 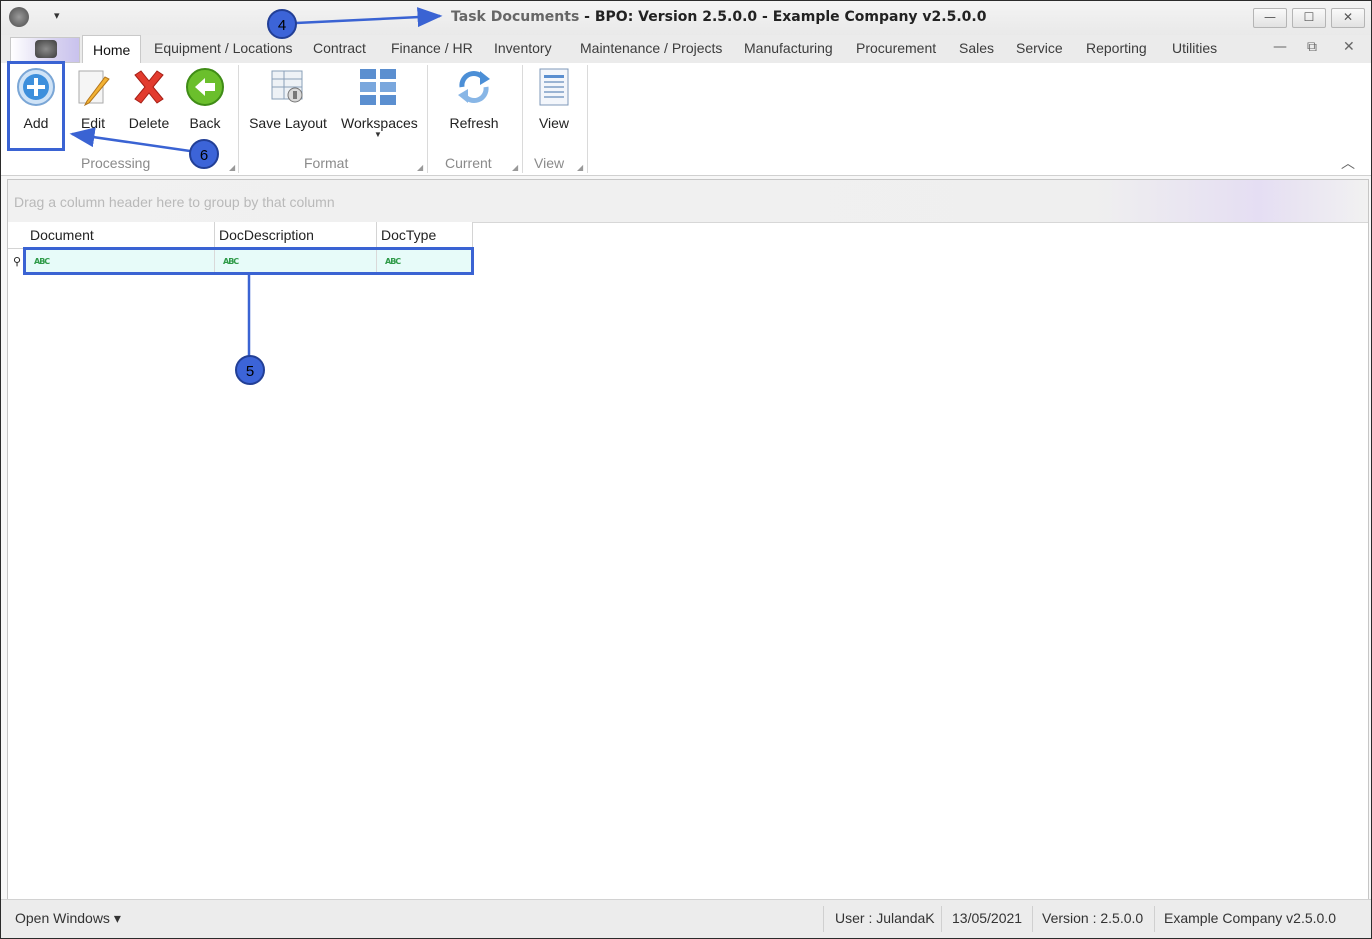 What do you see at coordinates (57, 15) in the screenshot?
I see `quick-access-dropdown: ▾` at bounding box center [57, 15].